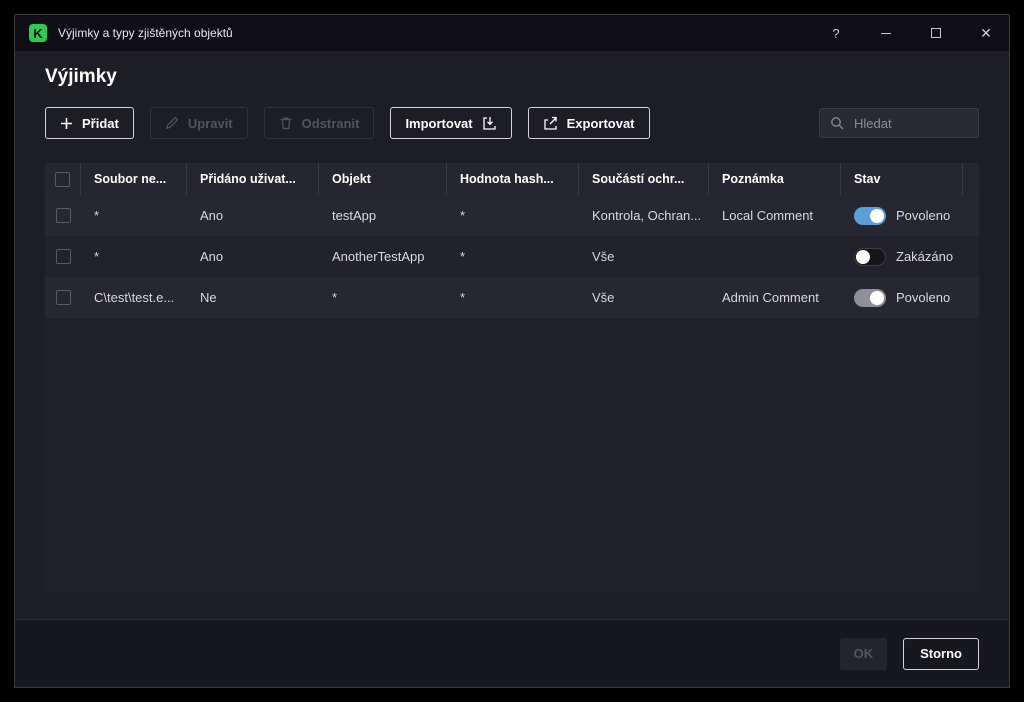 The image size is (1024, 702). What do you see at coordinates (62, 179) in the screenshot?
I see `select-all-checkbox` at bounding box center [62, 179].